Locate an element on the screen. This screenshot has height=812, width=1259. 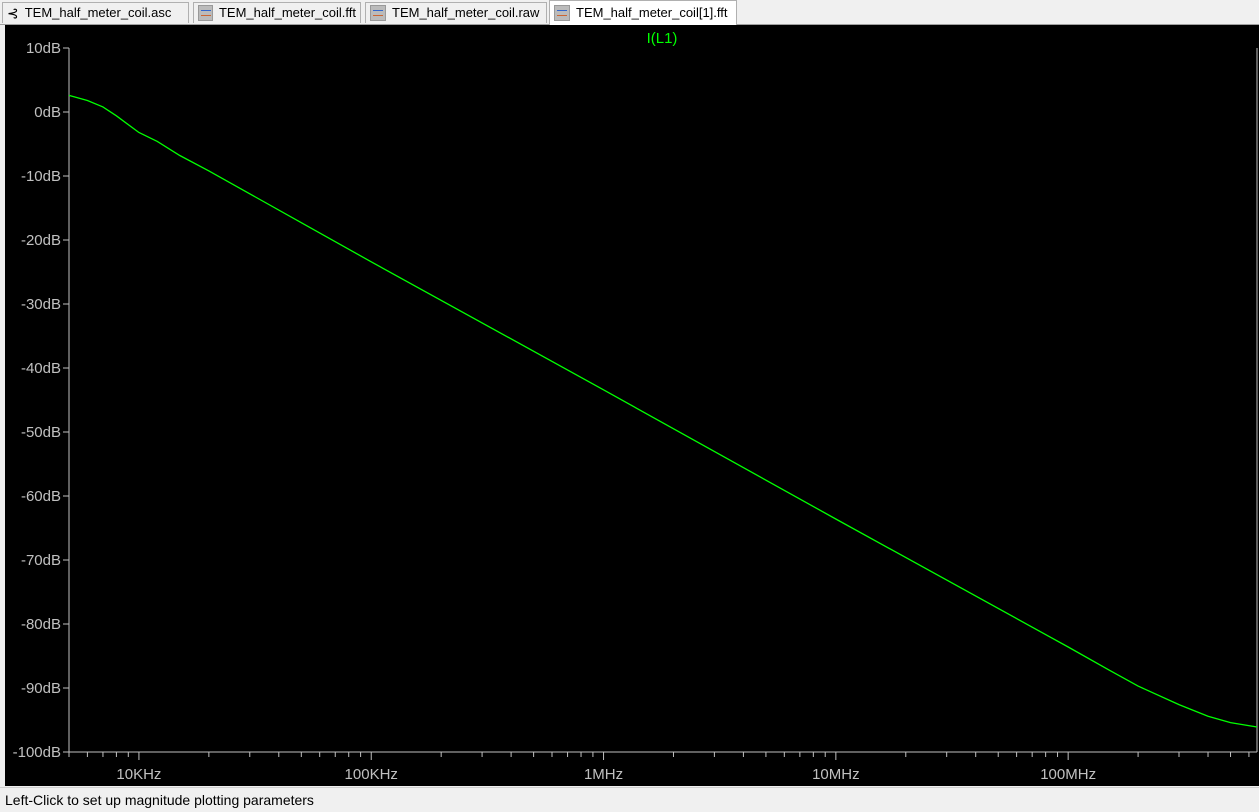
x-tick-label: 100KHz is located at coordinates (371, 774).